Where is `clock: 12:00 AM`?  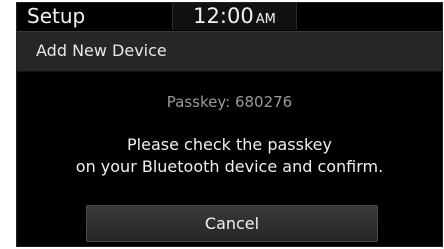
clock: 12:00 AM is located at coordinates (234, 16).